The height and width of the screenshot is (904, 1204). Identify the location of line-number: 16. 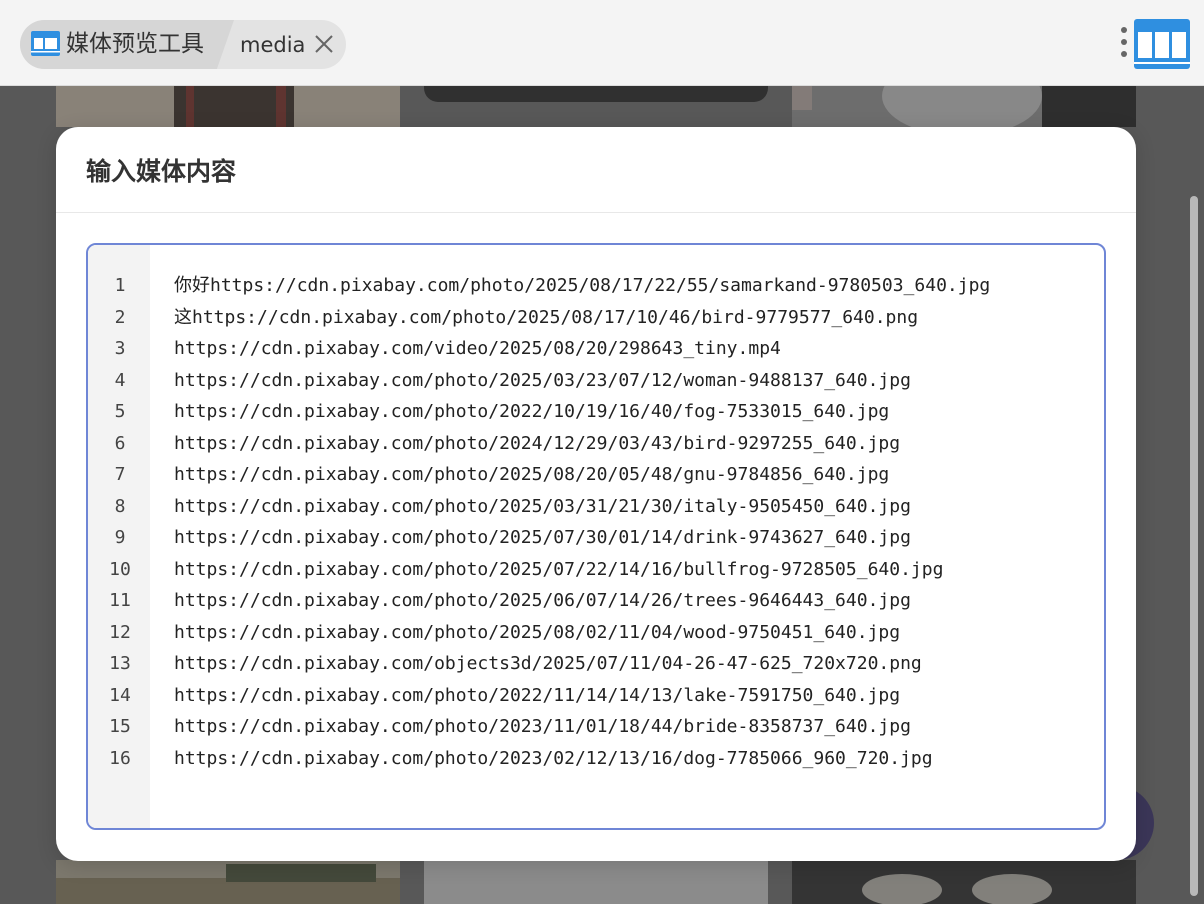
(120, 758).